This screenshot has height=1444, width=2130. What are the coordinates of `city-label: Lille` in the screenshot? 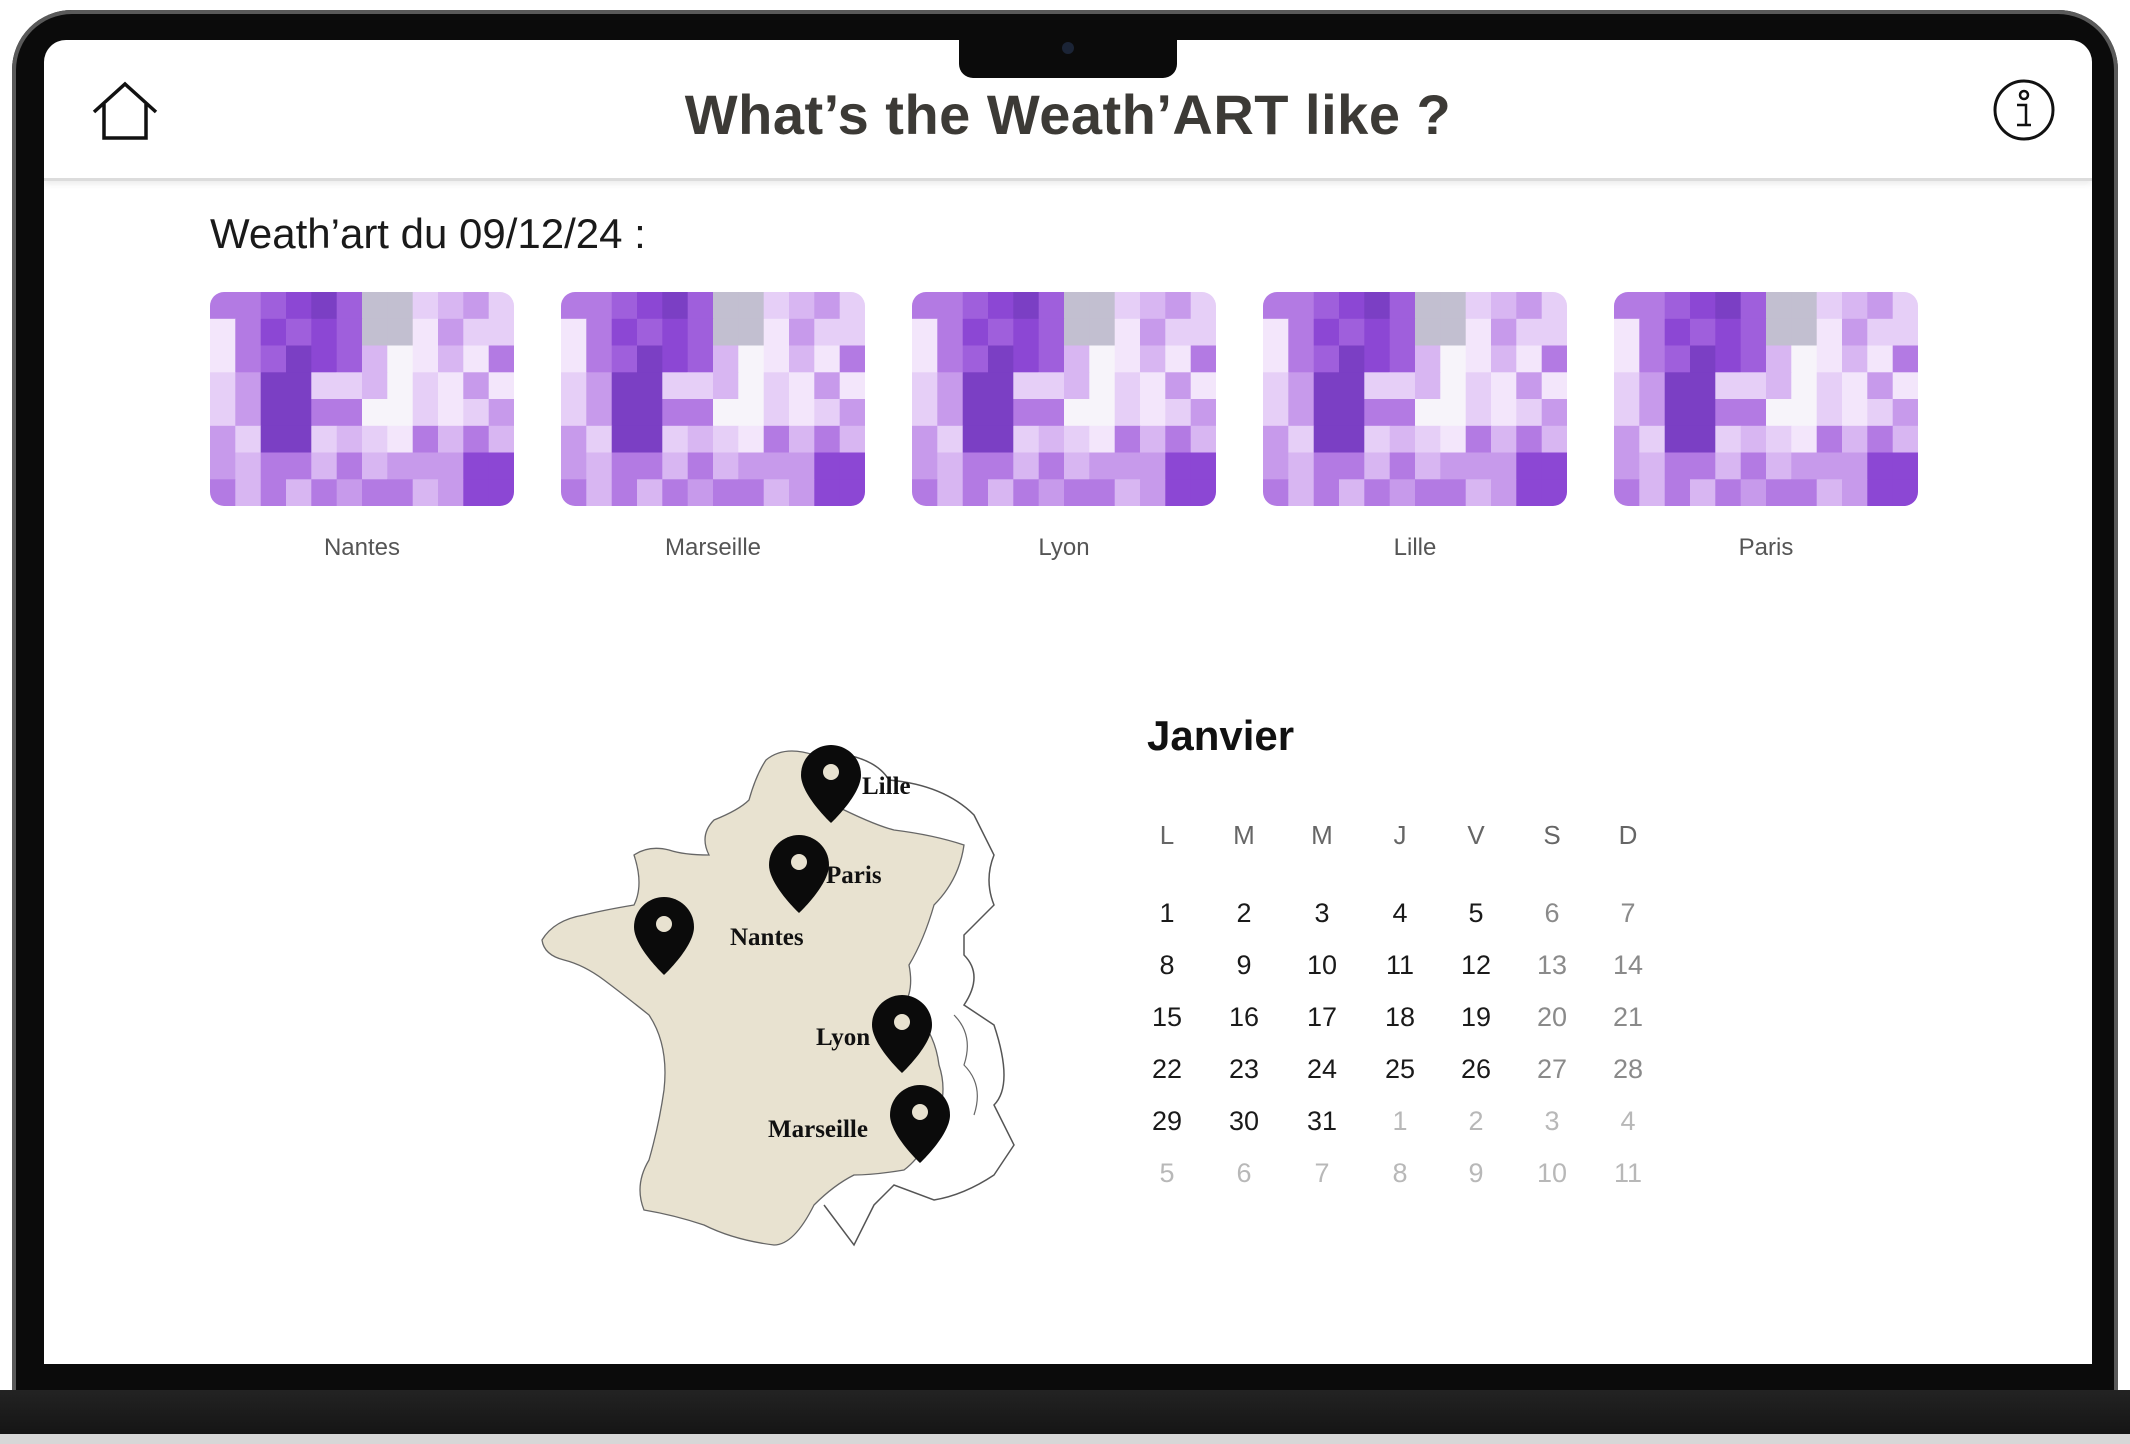 It's located at (1415, 547).